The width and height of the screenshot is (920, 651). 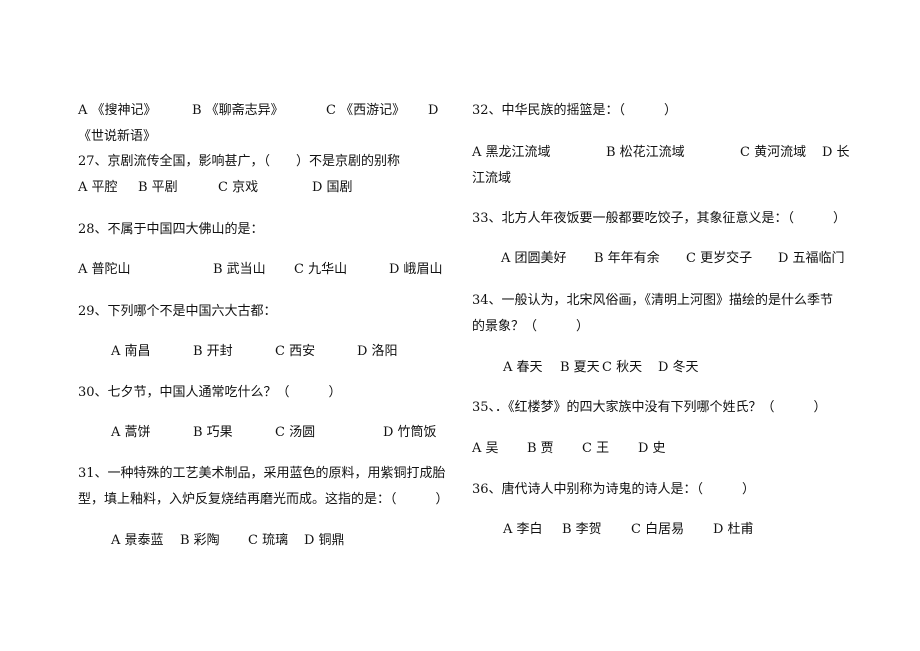 I want to click on question-33-text: 33、北方人年夜饭要一般都要吃饺子，其象征意义是：（ ）, so click(x=659, y=218).